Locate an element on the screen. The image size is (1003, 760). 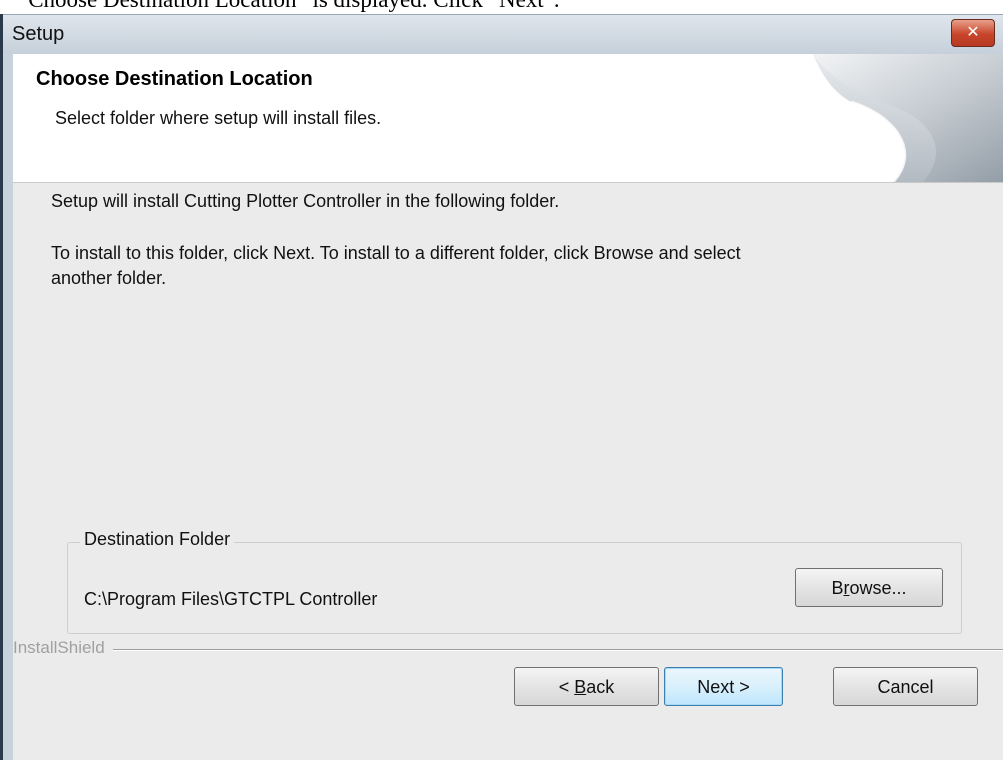
window-title: Setup is located at coordinates (38, 34).